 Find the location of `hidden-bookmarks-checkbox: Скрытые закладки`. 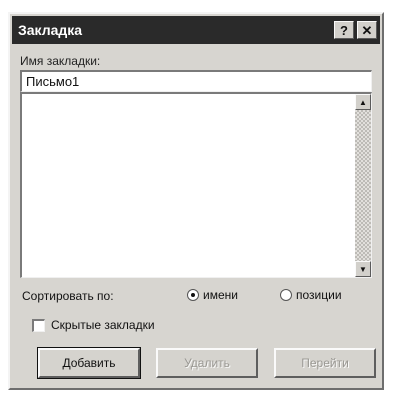

hidden-bookmarks-checkbox: Скрытые закладки is located at coordinates (93, 325).